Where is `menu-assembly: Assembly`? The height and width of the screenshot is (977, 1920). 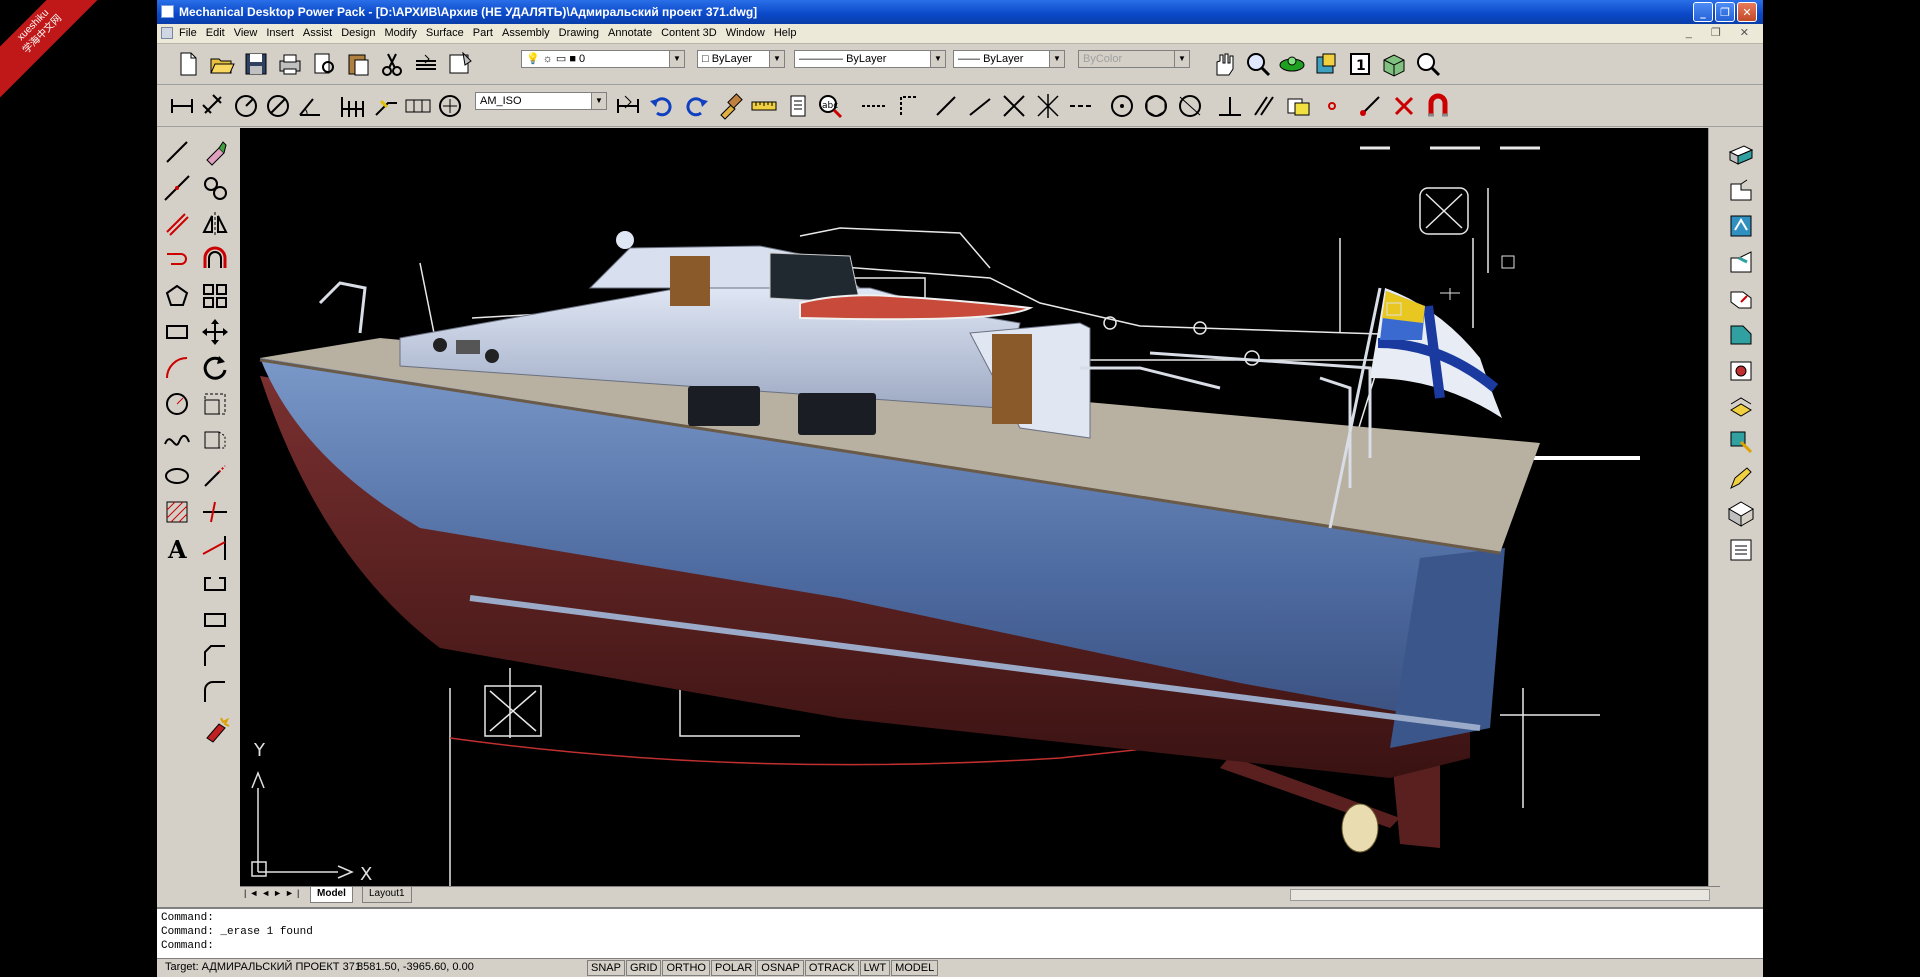 menu-assembly: Assembly is located at coordinates (526, 33).